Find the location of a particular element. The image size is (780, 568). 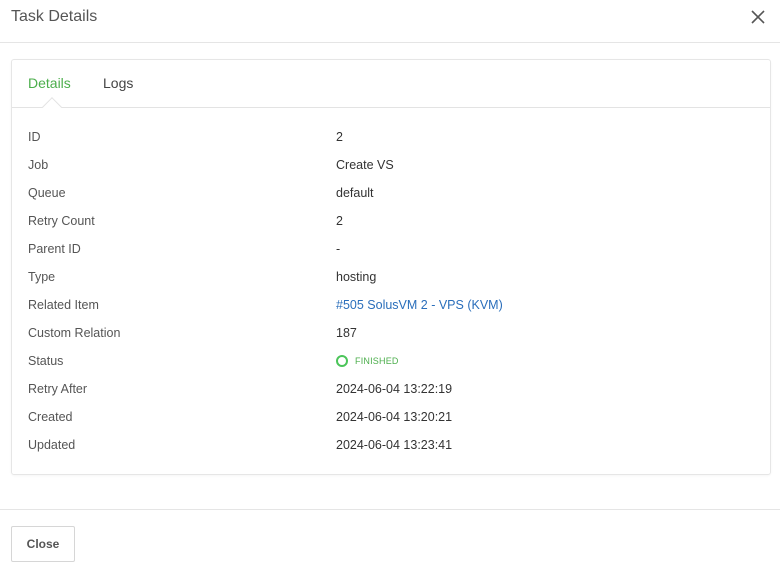

detail-value: default is located at coordinates (355, 193).